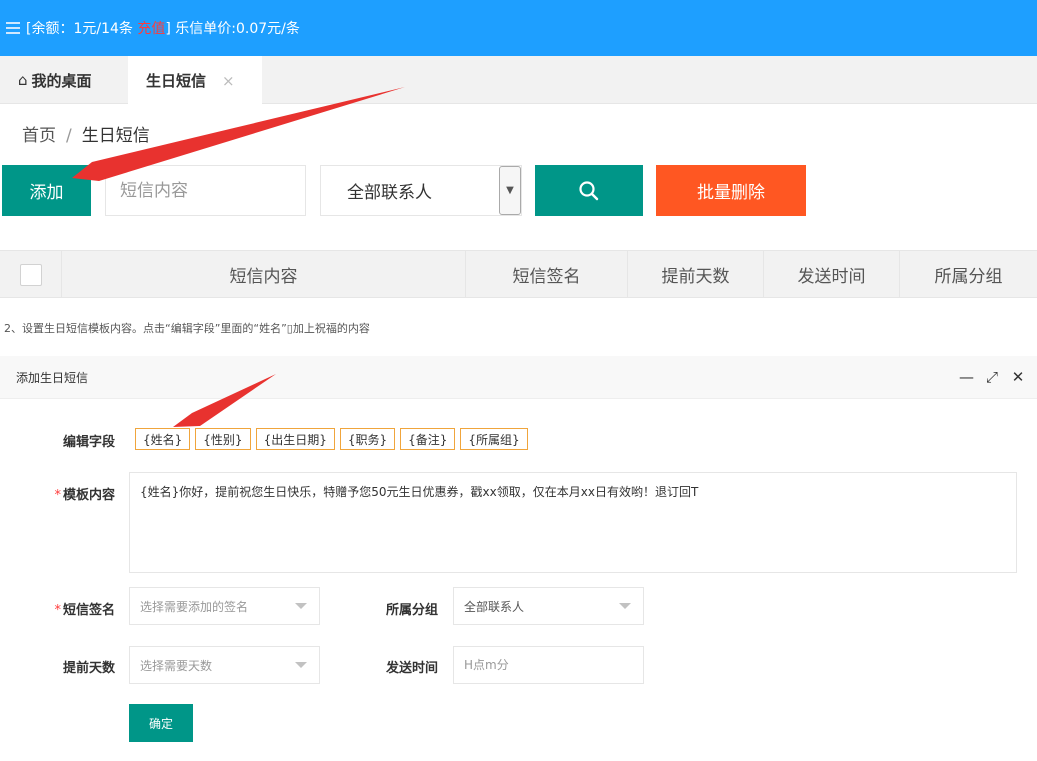  Describe the element at coordinates (518, 28) in the screenshot. I see `top-bar: [余额：1元/14条 充值] 乐信单价:0.07元/条` at that location.